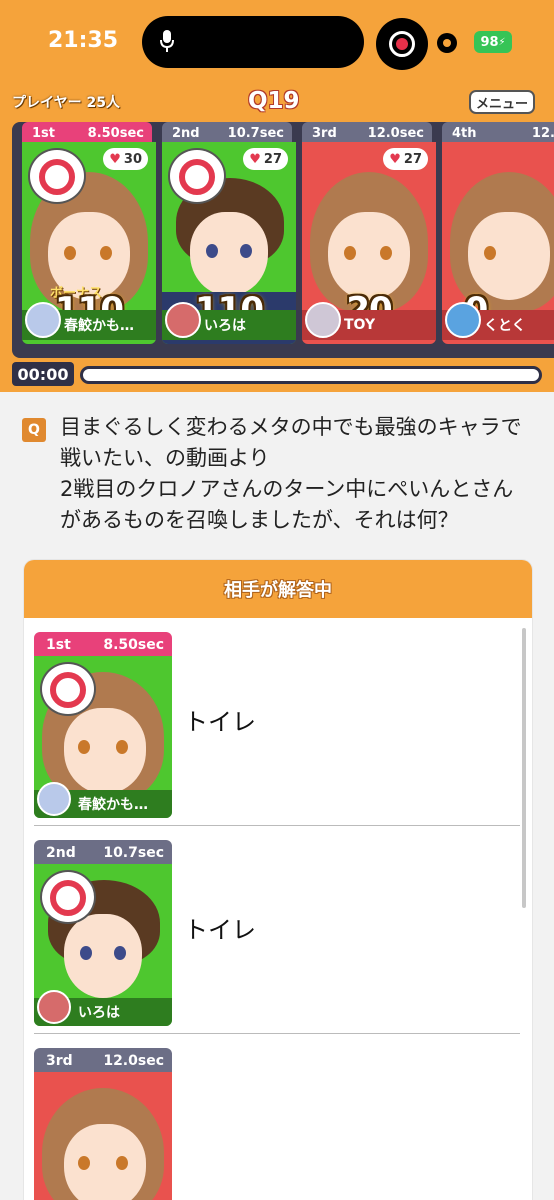 Image resolution: width=554 pixels, height=1200 pixels. What do you see at coordinates (229, 243) in the screenshot?
I see `character-portrait: ♥27 110 いろは` at bounding box center [229, 243].